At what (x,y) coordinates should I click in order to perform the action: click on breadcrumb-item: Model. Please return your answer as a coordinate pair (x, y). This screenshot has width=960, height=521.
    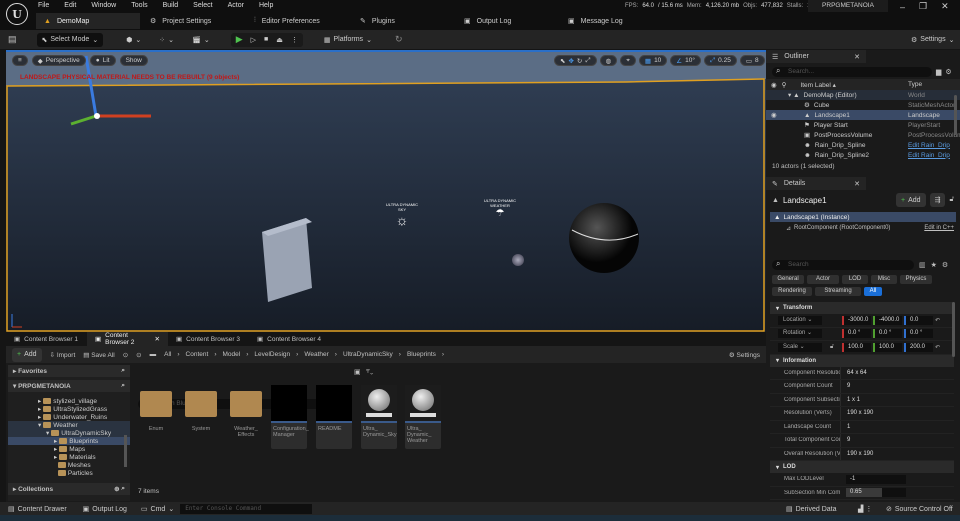
    Looking at the image, I should click on (231, 354).